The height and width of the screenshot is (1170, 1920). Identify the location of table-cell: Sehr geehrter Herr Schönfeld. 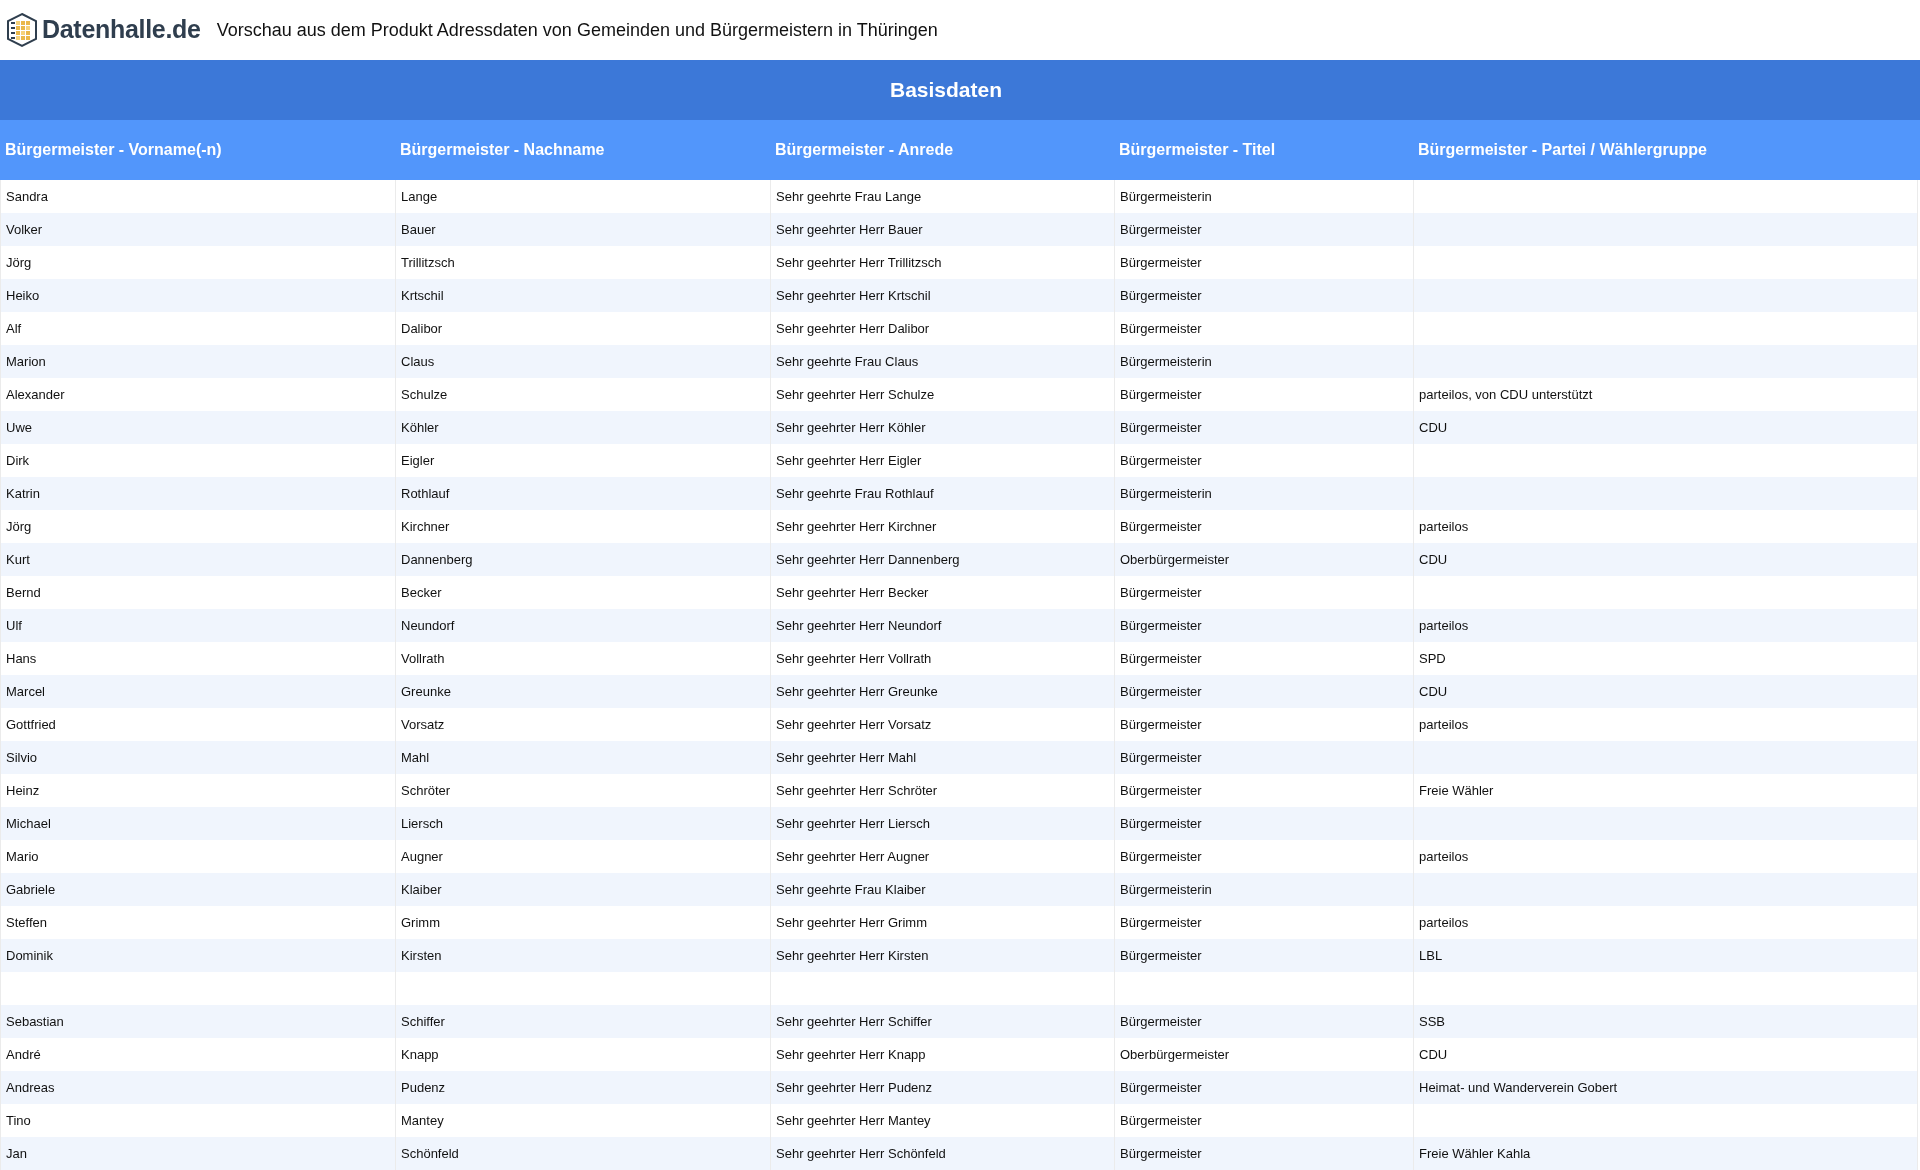
(942, 1153).